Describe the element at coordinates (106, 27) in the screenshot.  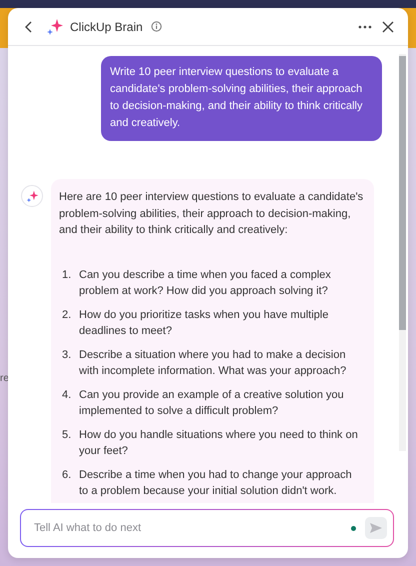
I see `window-title: ClickUp Brain` at that location.